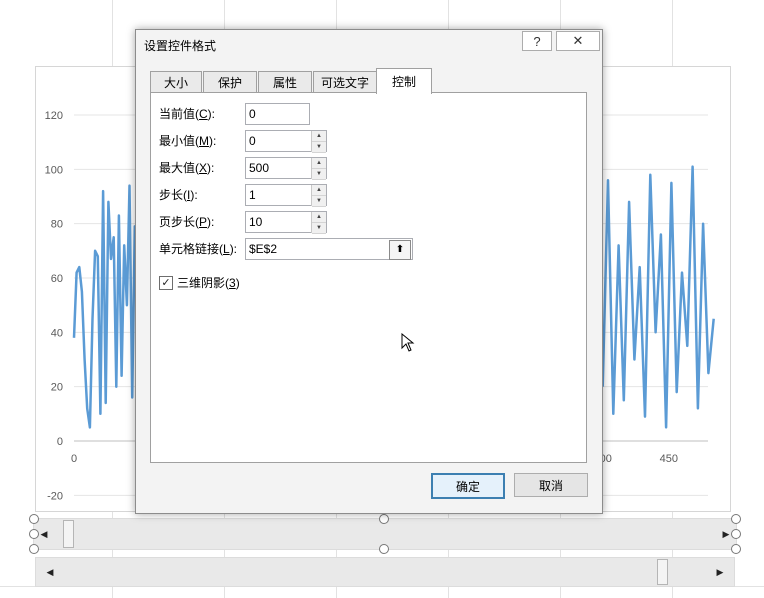  Describe the element at coordinates (54, 170) in the screenshot. I see `y-tick-label: 100` at that location.